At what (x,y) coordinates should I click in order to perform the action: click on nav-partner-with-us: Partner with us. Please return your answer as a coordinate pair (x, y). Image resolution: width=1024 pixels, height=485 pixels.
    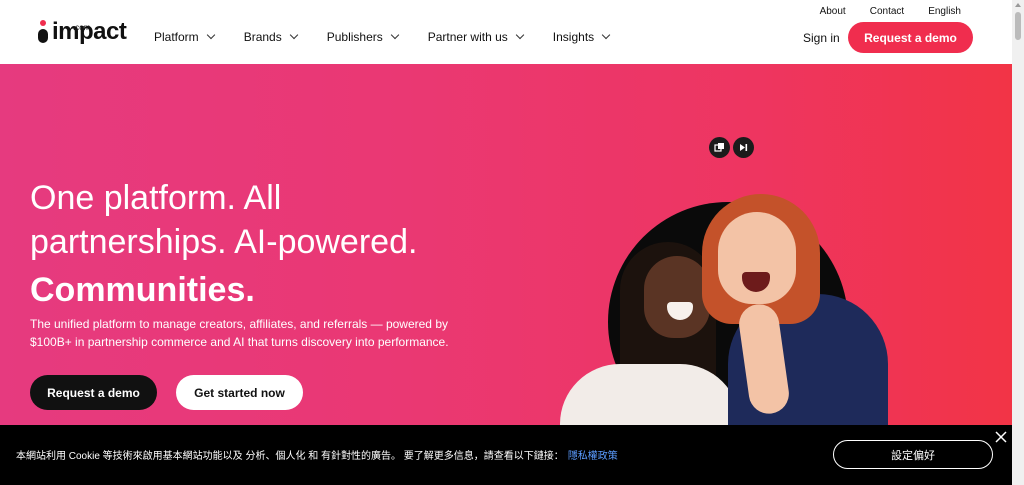
    Looking at the image, I should click on (476, 37).